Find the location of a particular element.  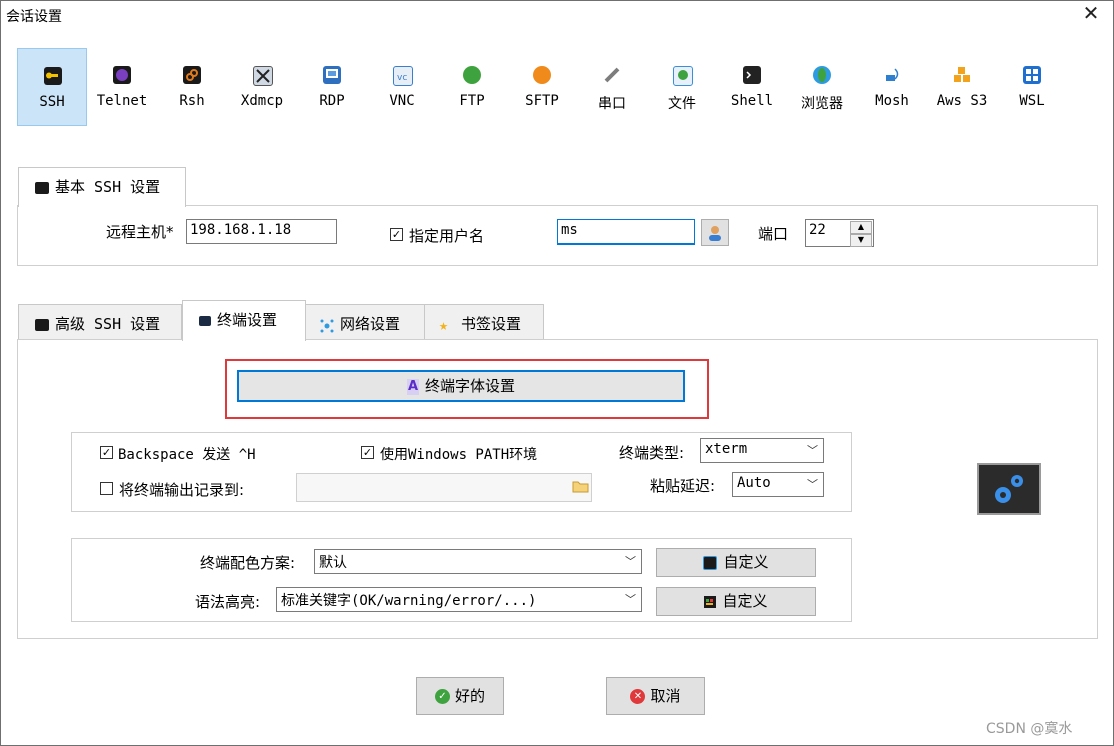

select-value: 默认 is located at coordinates (333, 563).